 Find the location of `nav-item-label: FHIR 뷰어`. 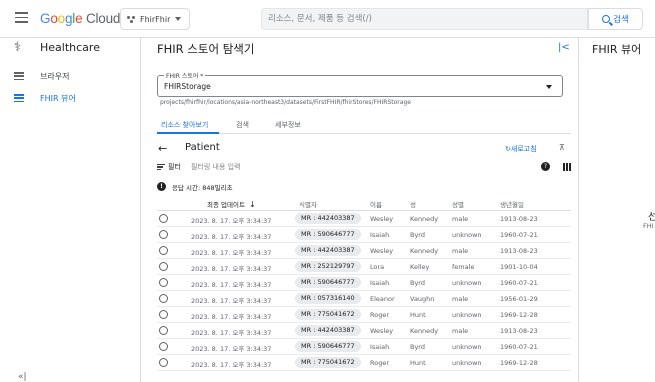

nav-item-label: FHIR 뷰어 is located at coordinates (58, 98).